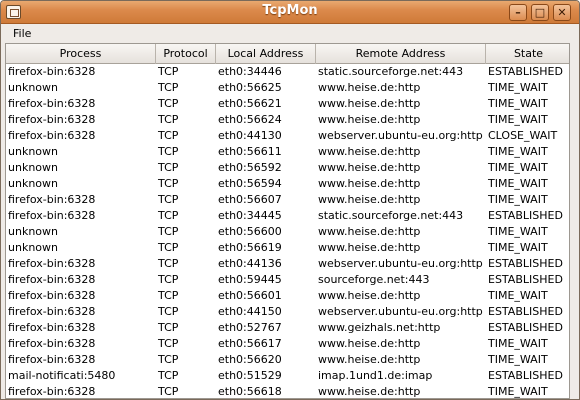 The height and width of the screenshot is (400, 580). Describe the element at coordinates (250, 359) in the screenshot. I see `cell-local-address: eth0:56620` at that location.